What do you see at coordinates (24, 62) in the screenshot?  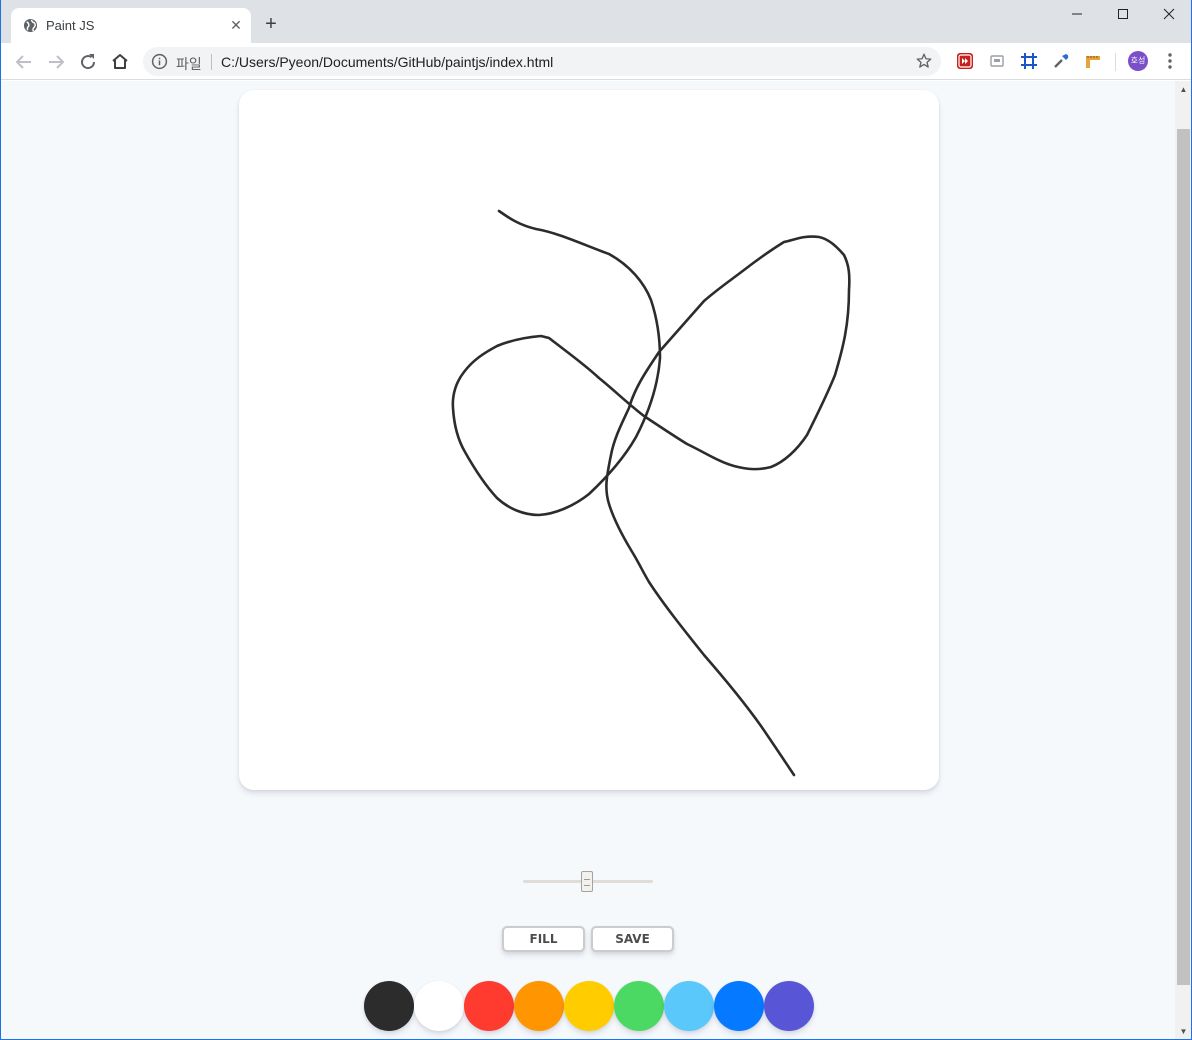 I see `back-arrow-icon` at bounding box center [24, 62].